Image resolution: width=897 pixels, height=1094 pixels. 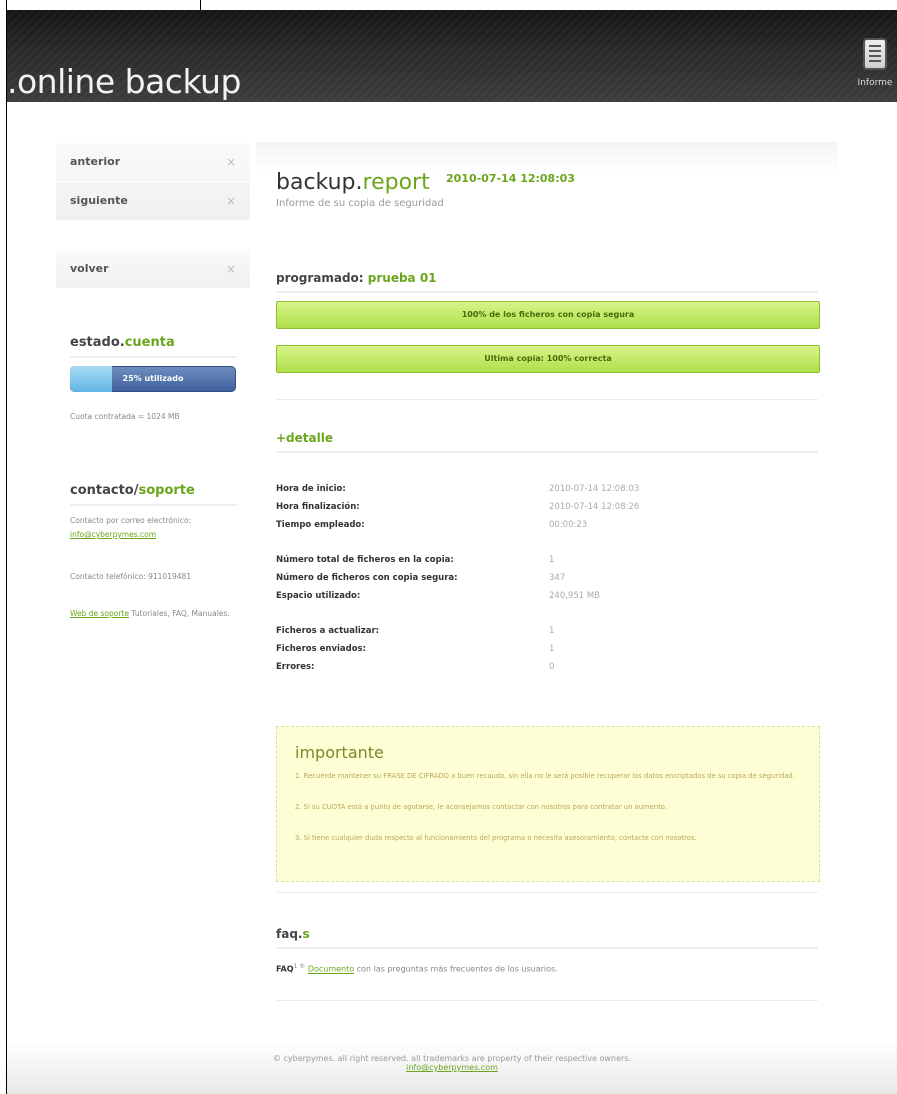 What do you see at coordinates (131, 576) in the screenshot?
I see `contact-phone: Contacto telefónico: 911019481` at bounding box center [131, 576].